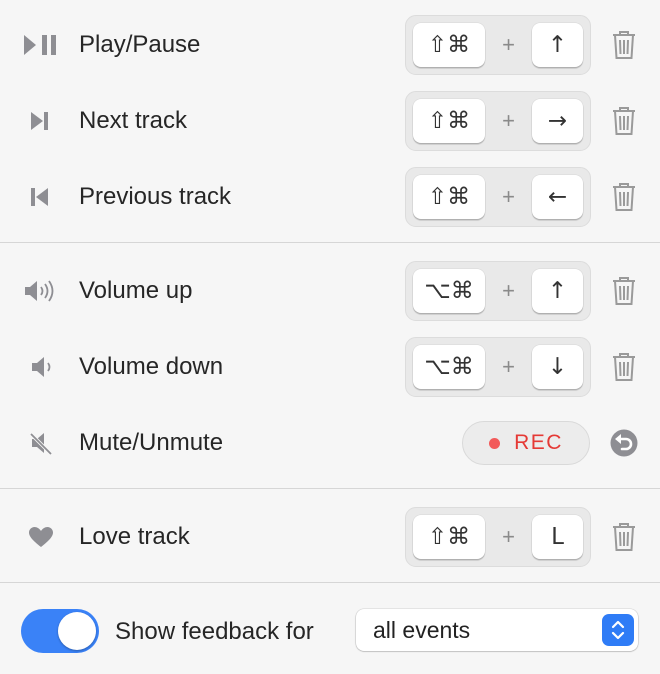 The image size is (660, 674). I want to click on feedback-toggle, so click(60, 631).